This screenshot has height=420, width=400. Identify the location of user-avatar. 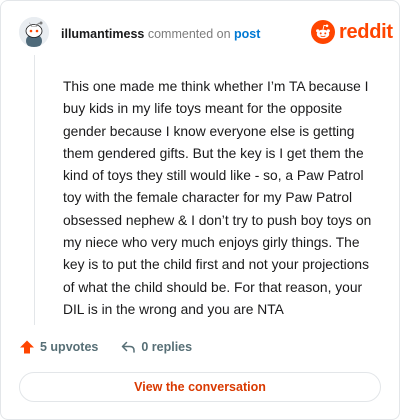
(34, 32).